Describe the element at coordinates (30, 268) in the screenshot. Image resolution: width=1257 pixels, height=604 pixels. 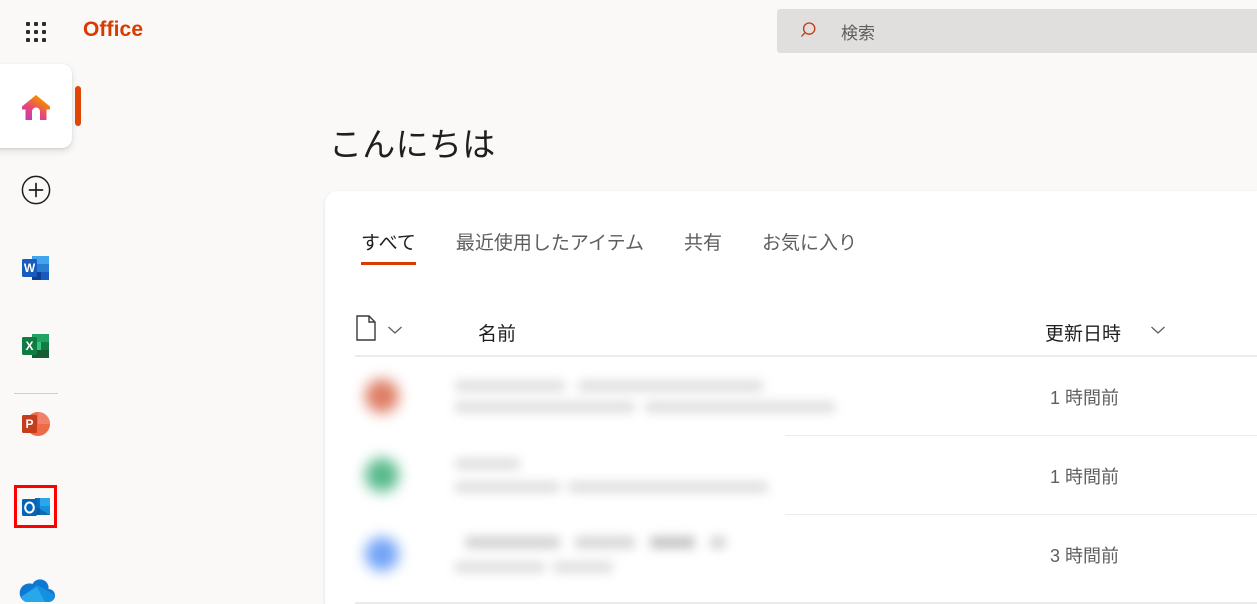
I see `svg-text: W` at that location.